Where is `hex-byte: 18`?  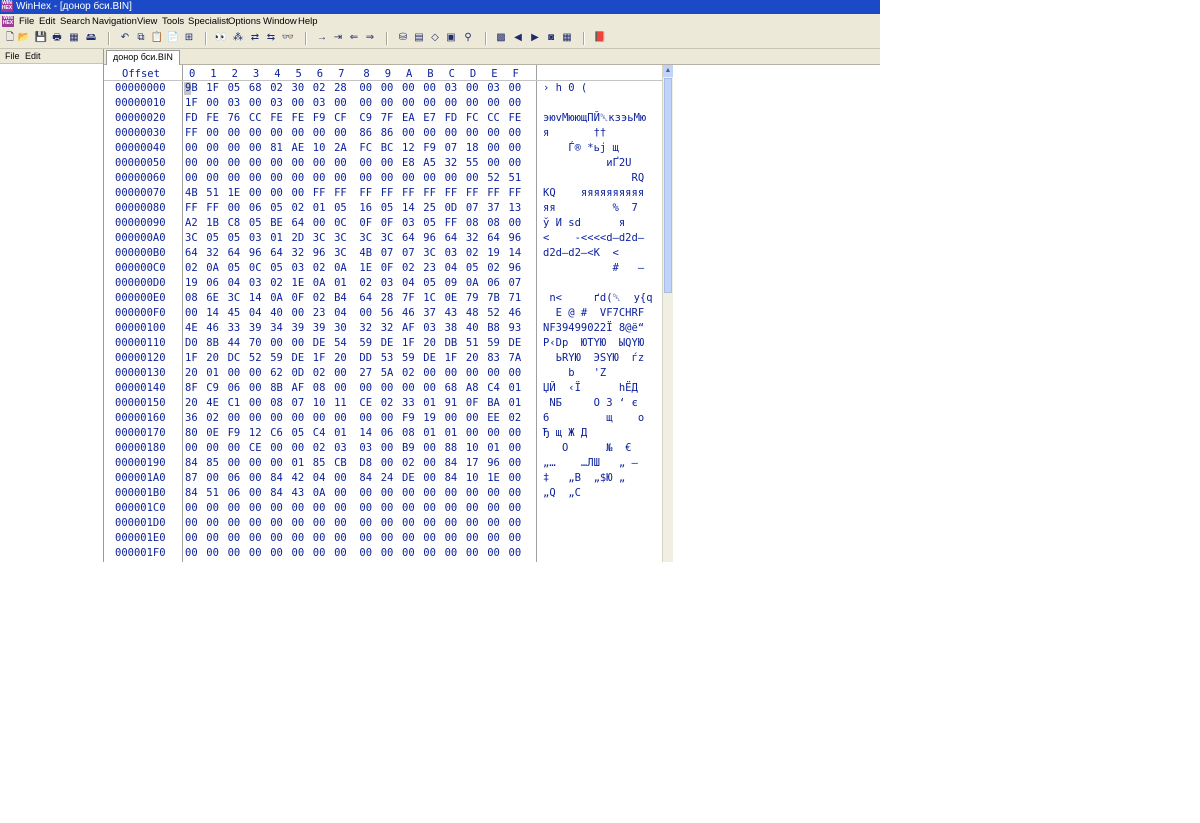 hex-byte: 18 is located at coordinates (472, 148).